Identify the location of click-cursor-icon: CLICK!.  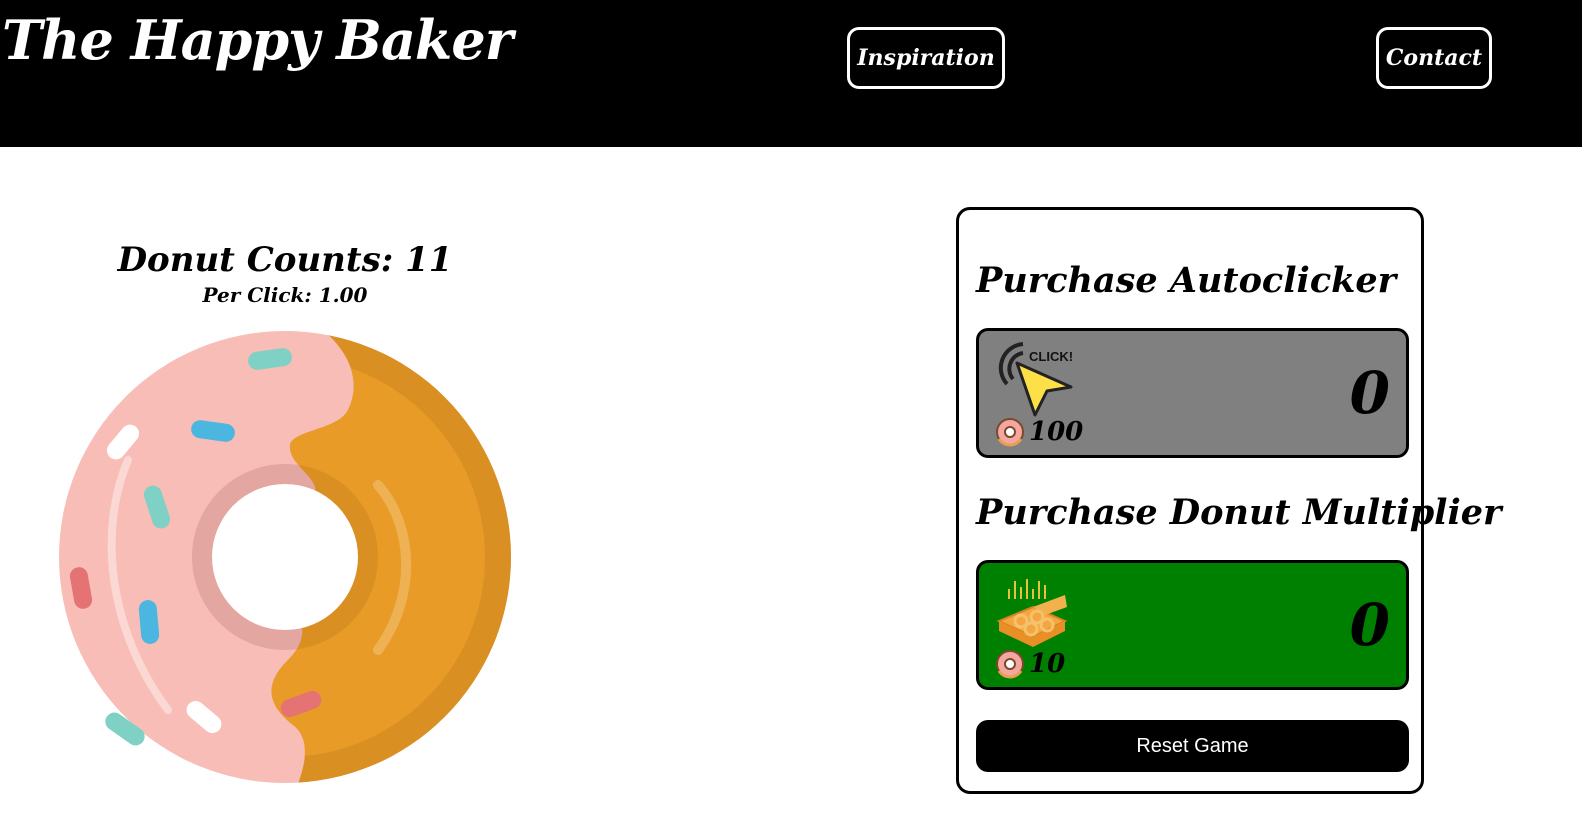
(1035, 379).